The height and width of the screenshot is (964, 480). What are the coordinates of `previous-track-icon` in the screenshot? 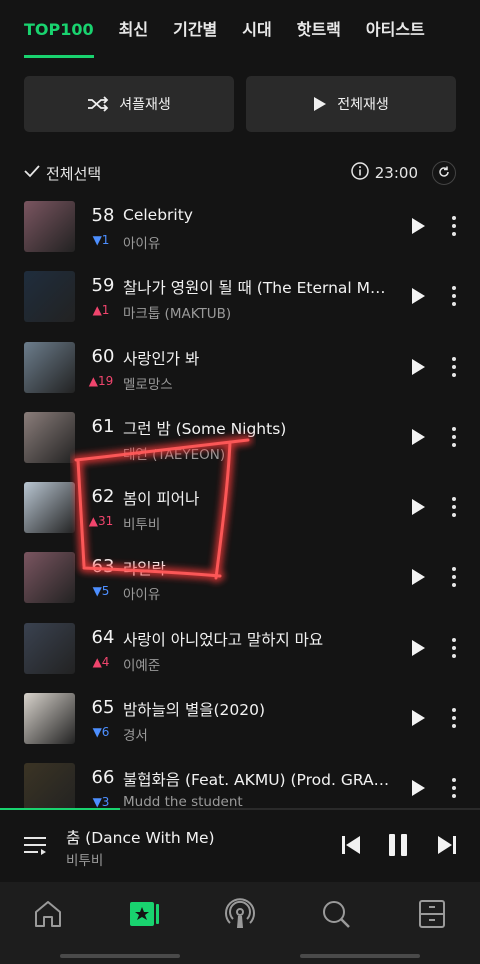 It's located at (351, 845).